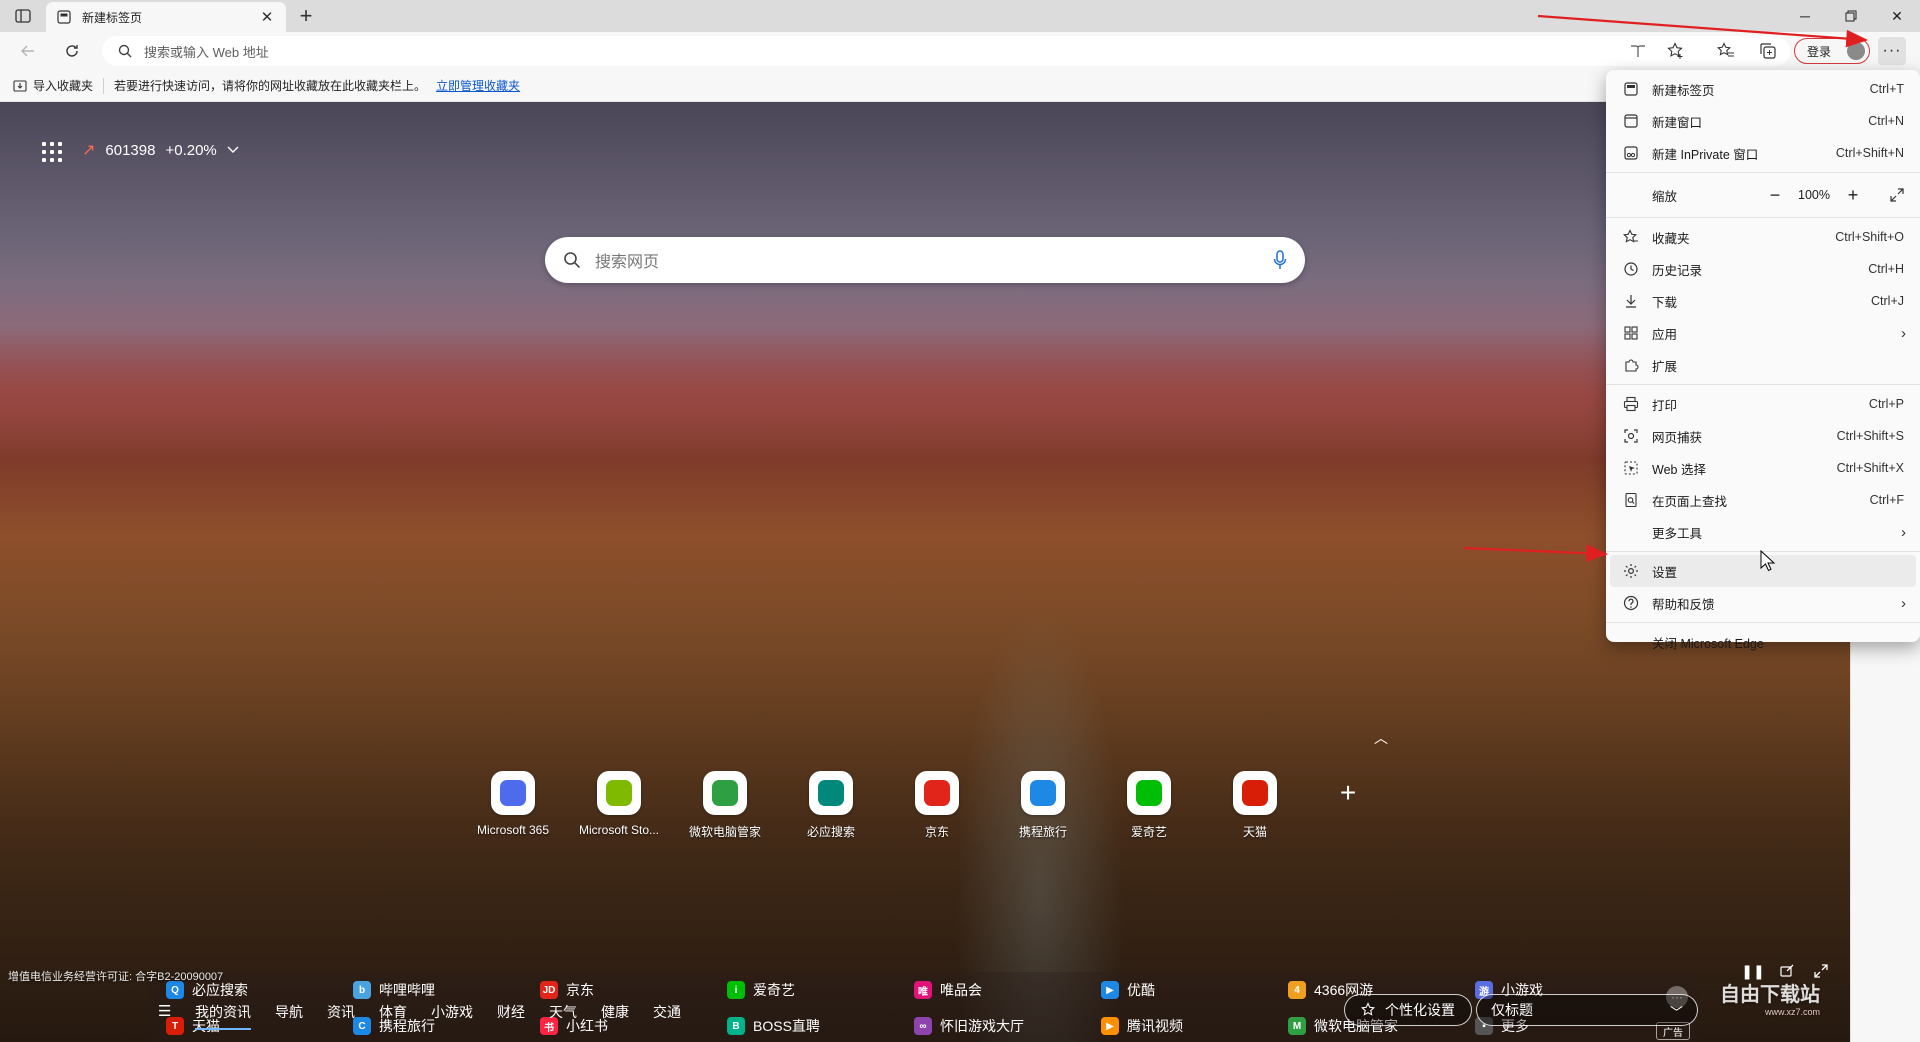  I want to click on annotation-arrow-more, so click(1703, 31).